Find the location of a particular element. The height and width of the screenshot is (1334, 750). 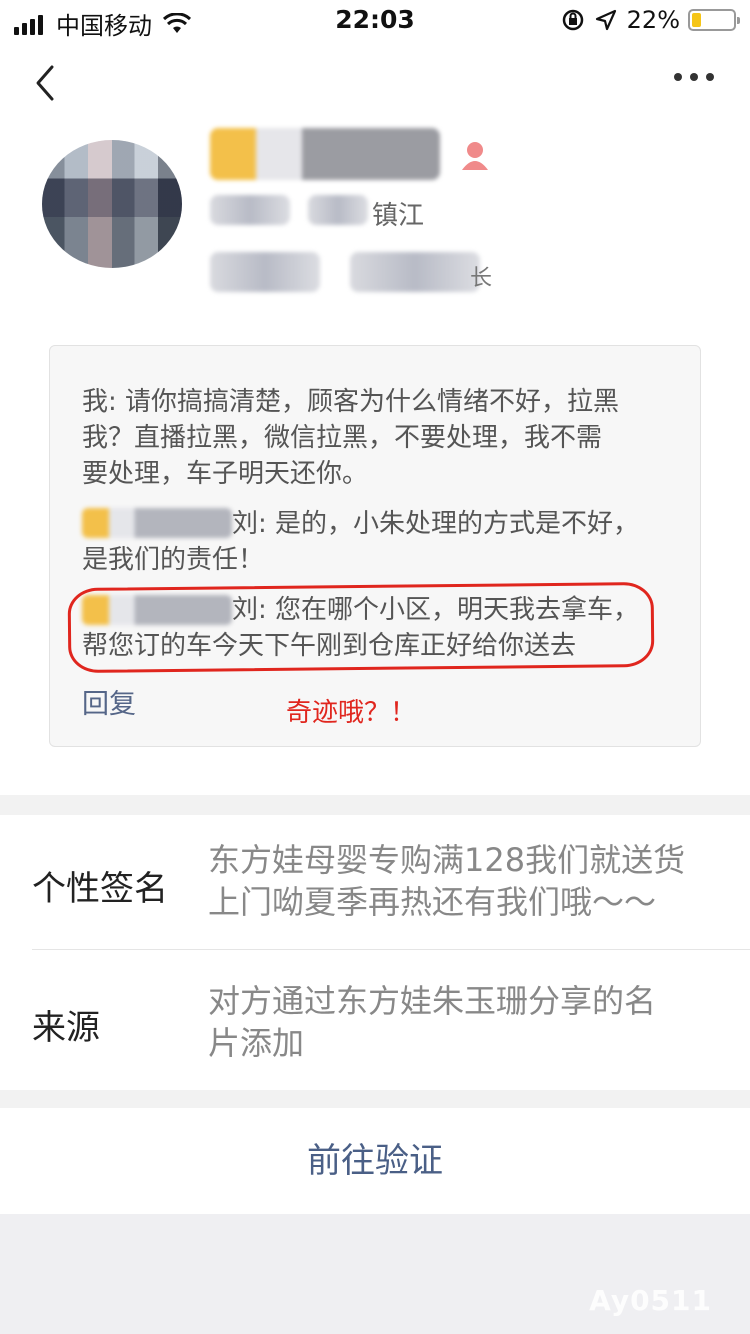

detail-fragment: 长 is located at coordinates (481, 278).